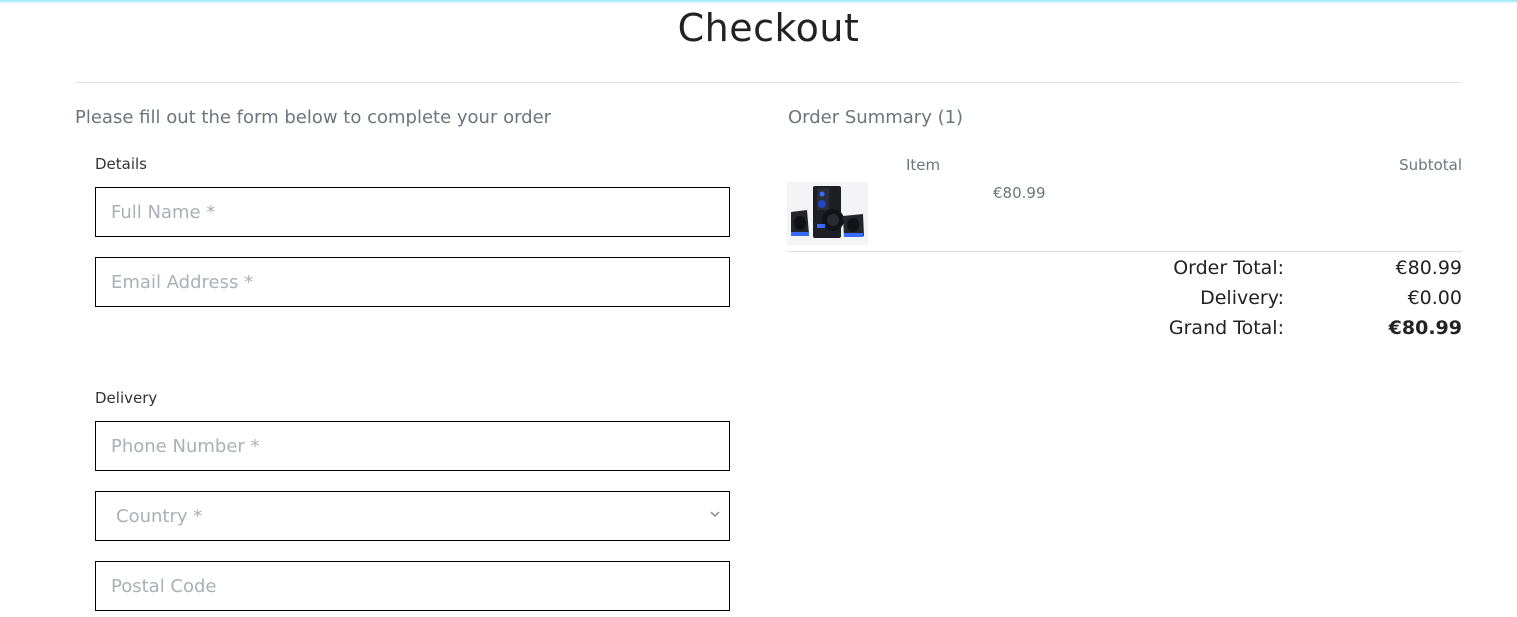 This screenshot has width=1517, height=617. I want to click on full-name-field, so click(412, 212).